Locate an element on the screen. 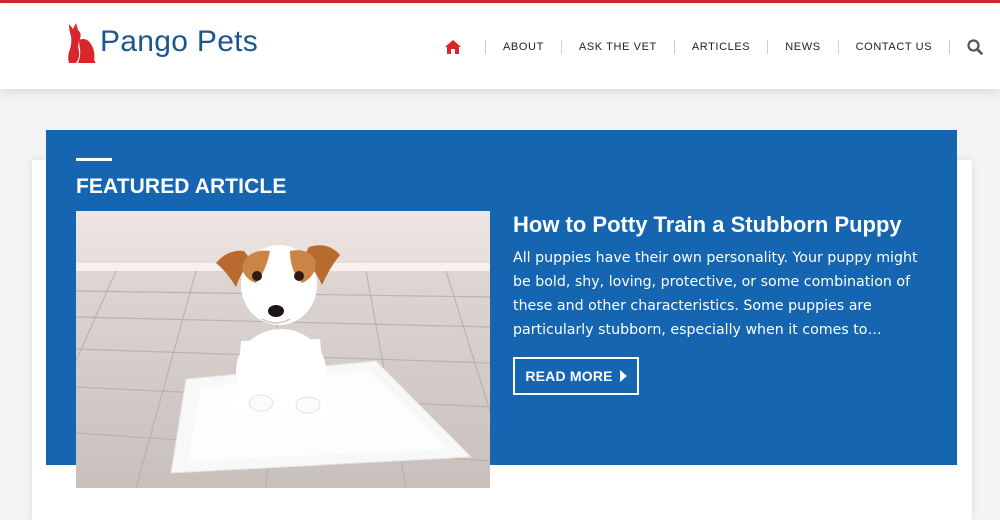  heading-rule is located at coordinates (94, 159).